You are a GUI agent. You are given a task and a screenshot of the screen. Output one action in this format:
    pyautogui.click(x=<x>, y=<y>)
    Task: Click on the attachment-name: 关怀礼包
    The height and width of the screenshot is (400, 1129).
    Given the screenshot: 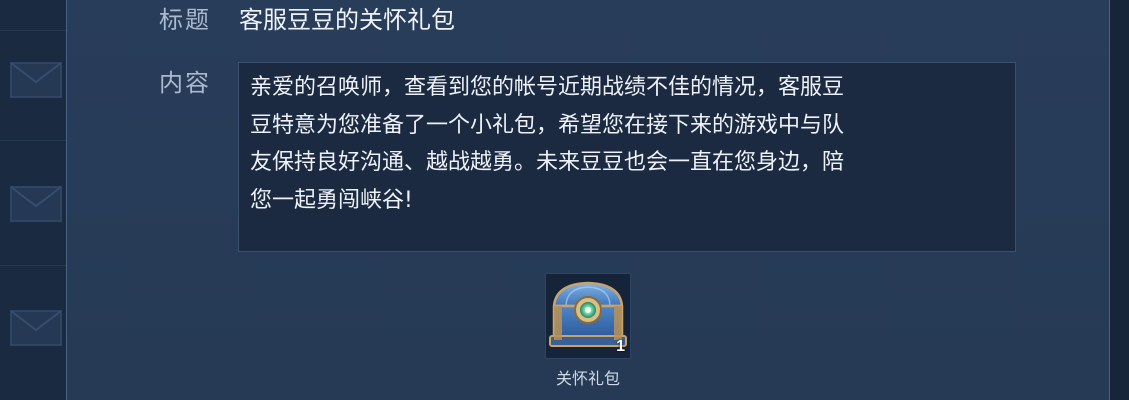 What is the action you would take?
    pyautogui.click(x=587, y=378)
    